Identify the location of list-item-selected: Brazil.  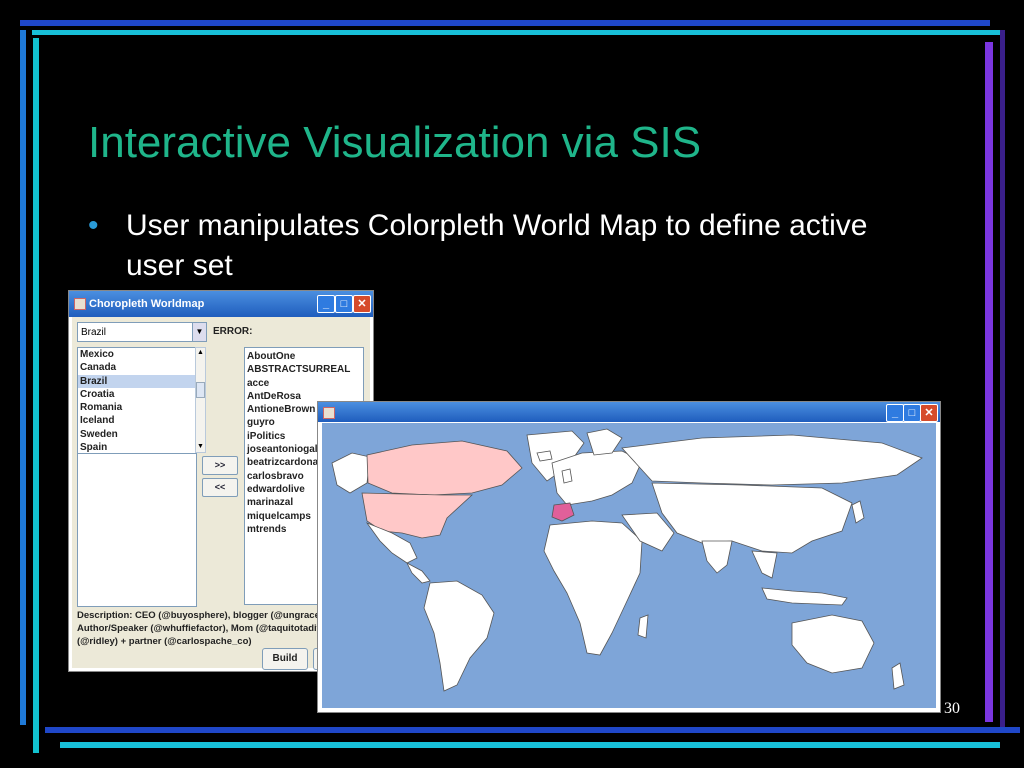
(137, 381).